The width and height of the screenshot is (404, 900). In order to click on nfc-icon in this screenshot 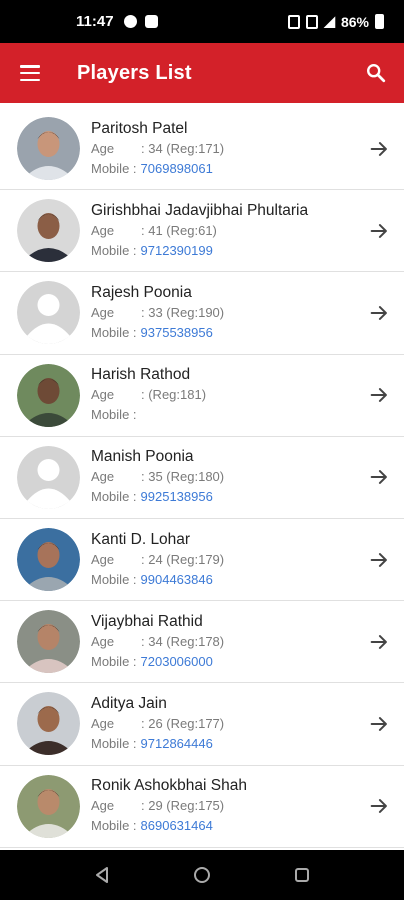, I will do `click(294, 21)`.